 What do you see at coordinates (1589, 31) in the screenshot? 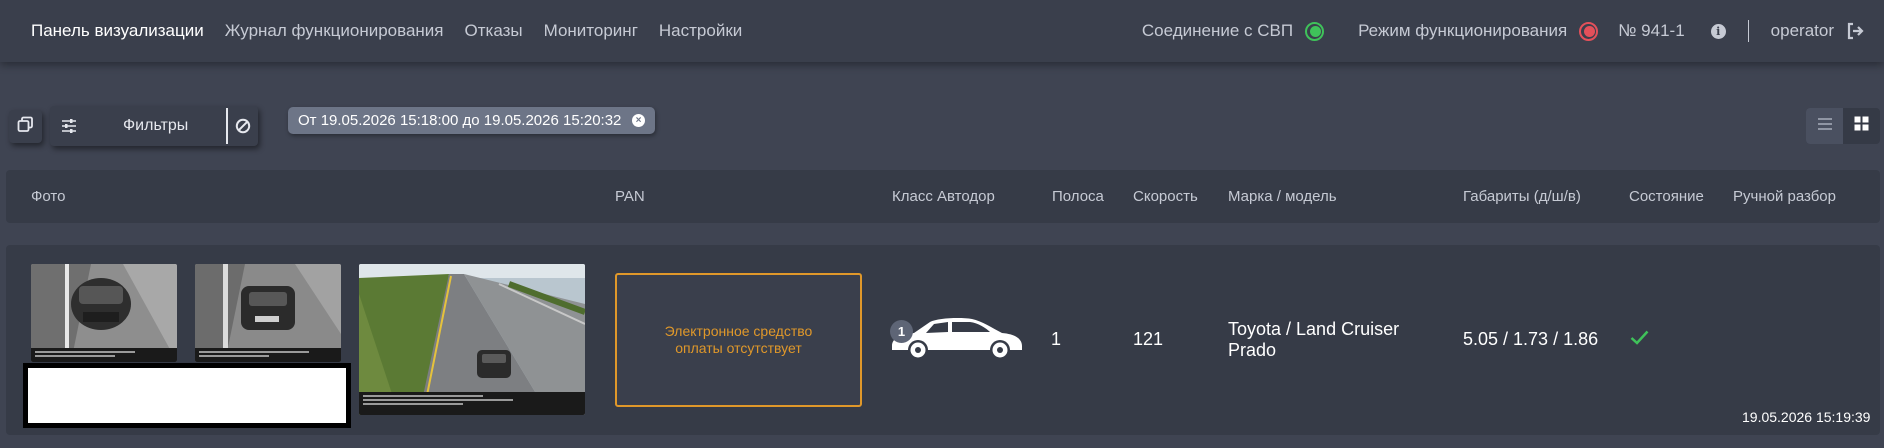
I see `mode-status-indicator` at bounding box center [1589, 31].